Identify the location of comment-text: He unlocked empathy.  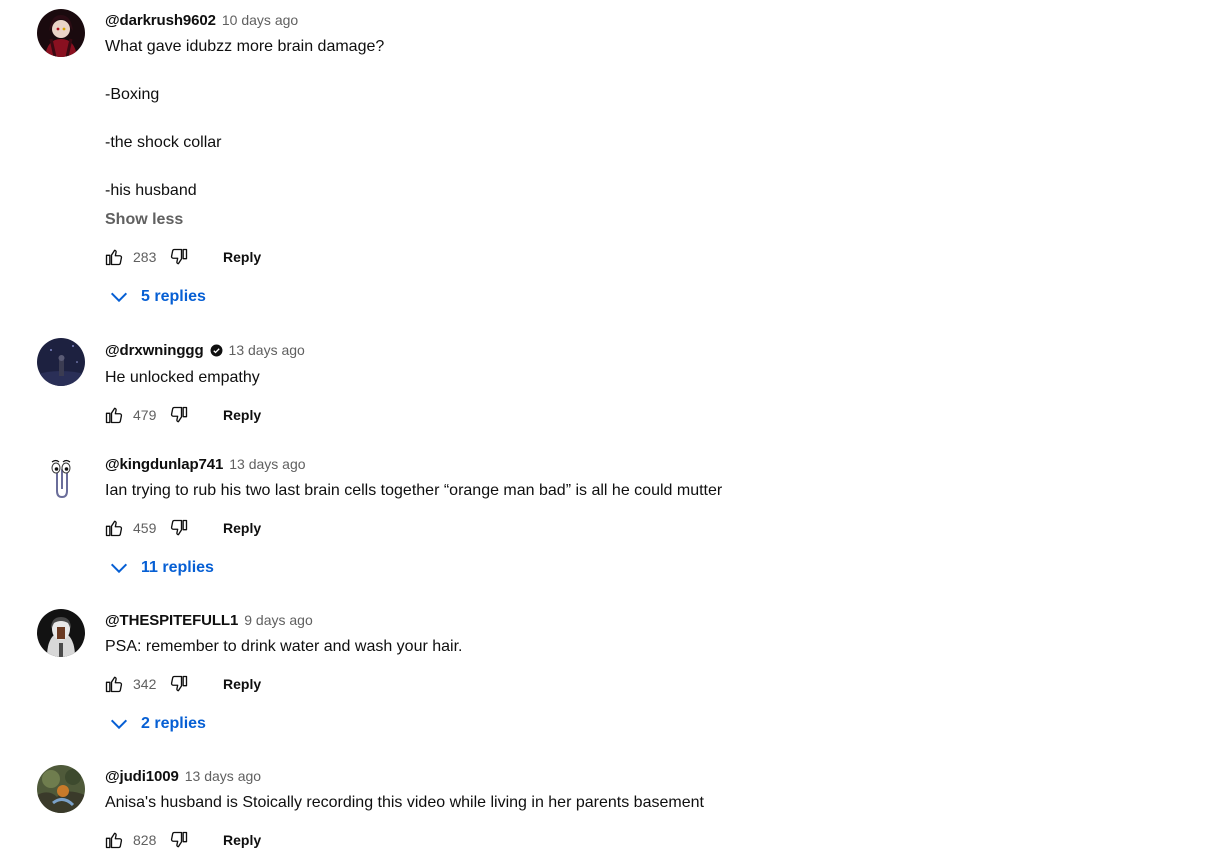
(182, 378).